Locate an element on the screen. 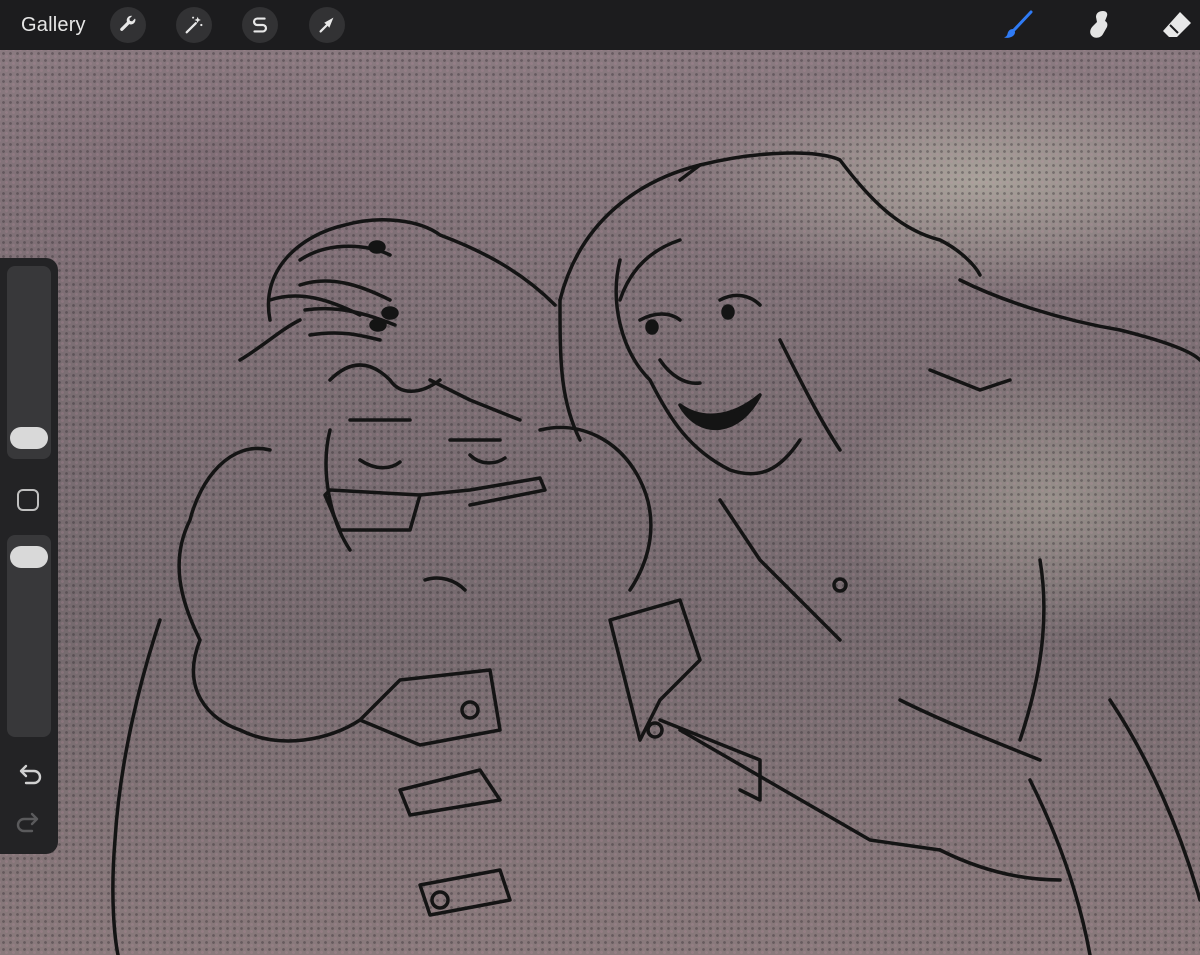 The width and height of the screenshot is (1200, 955). redo-icon is located at coordinates (29, 824).